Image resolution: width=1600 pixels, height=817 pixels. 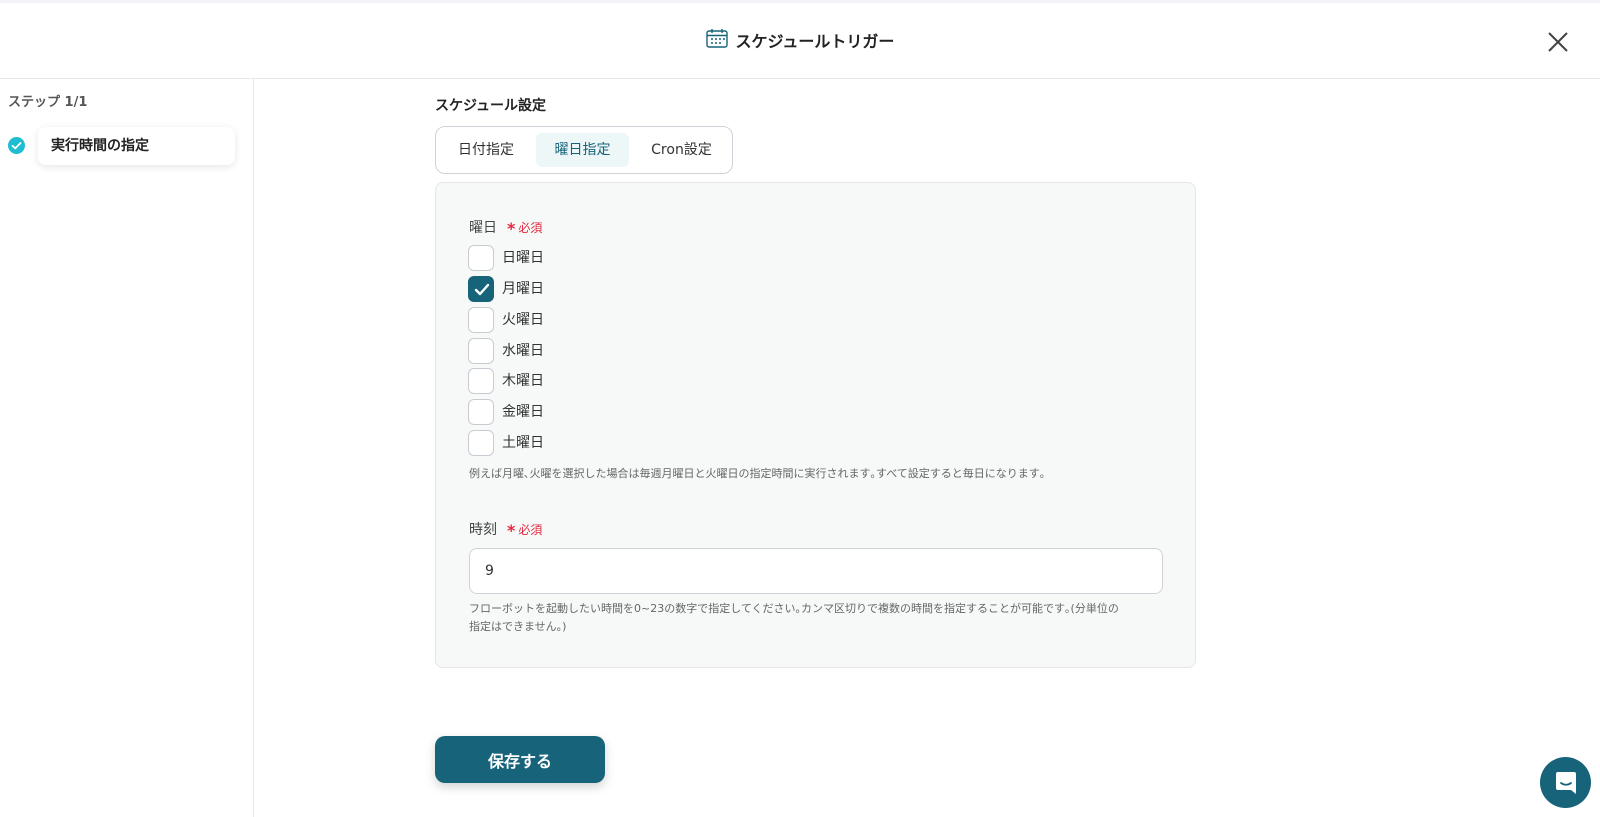 I want to click on checkbox-label: 金曜日, so click(x=523, y=412).